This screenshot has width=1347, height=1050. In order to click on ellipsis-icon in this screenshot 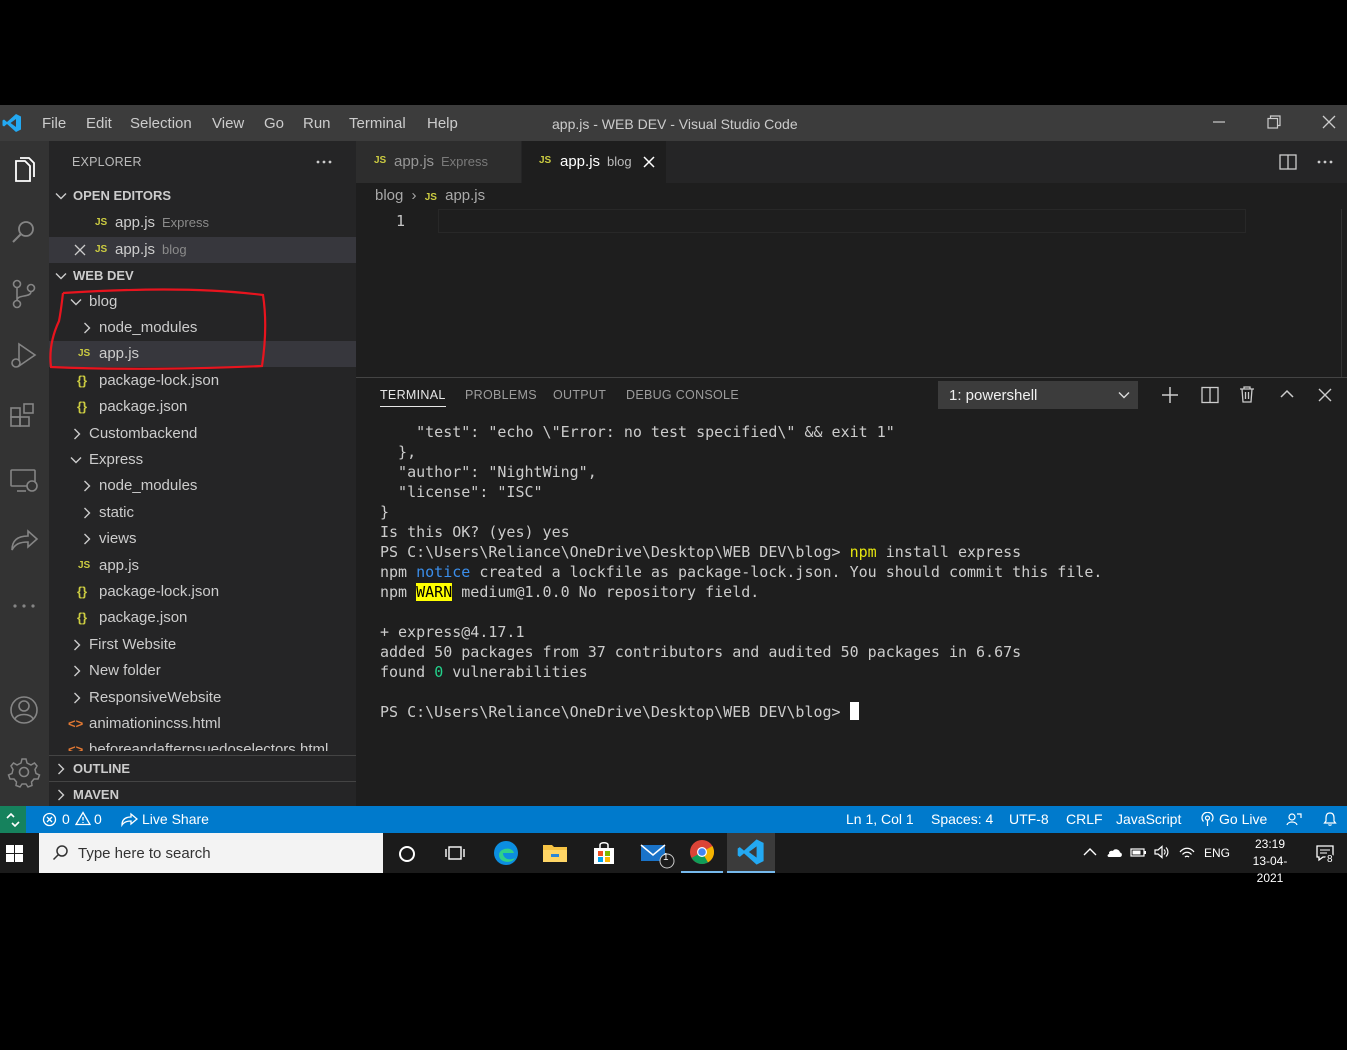, I will do `click(1325, 162)`.